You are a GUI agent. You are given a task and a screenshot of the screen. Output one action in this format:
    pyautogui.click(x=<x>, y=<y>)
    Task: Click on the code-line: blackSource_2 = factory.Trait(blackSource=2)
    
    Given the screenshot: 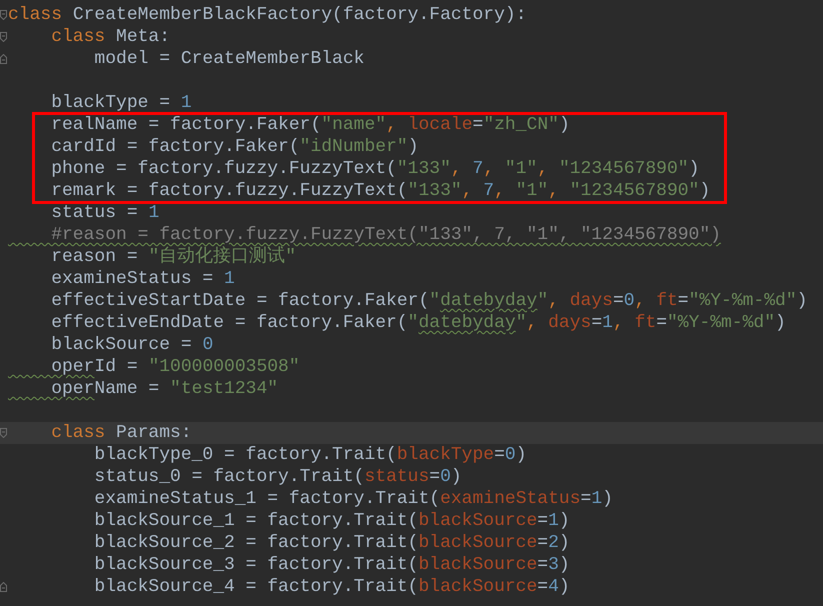 What is the action you would take?
    pyautogui.click(x=331, y=543)
    